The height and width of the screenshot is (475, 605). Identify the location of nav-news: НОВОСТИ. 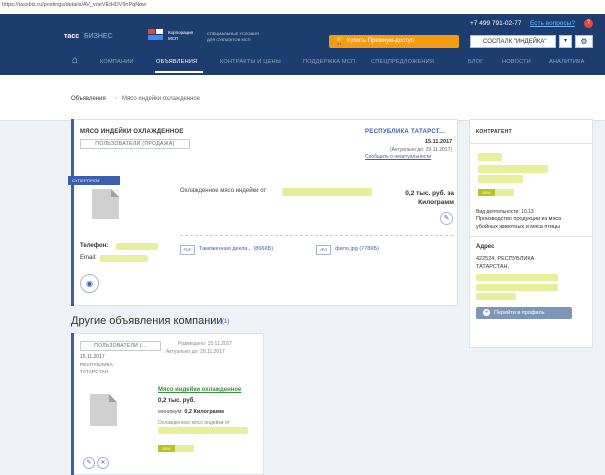
(516, 62).